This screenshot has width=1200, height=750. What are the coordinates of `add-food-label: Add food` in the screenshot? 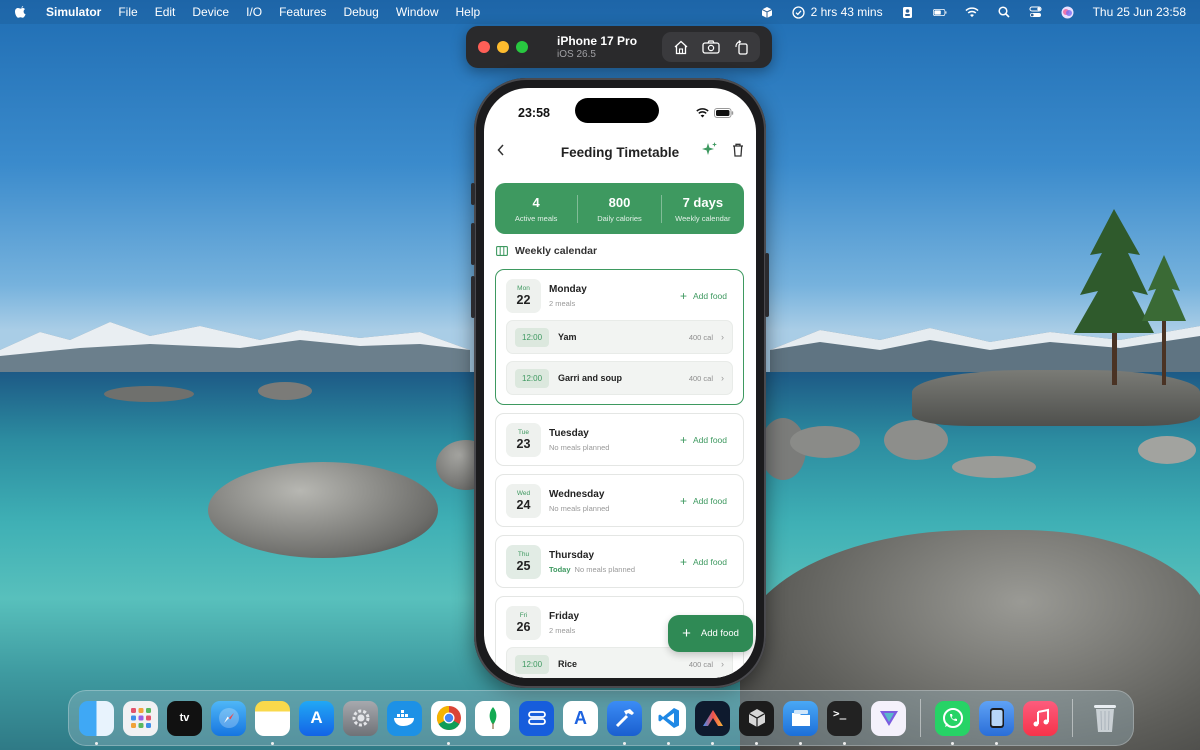 It's located at (709, 296).